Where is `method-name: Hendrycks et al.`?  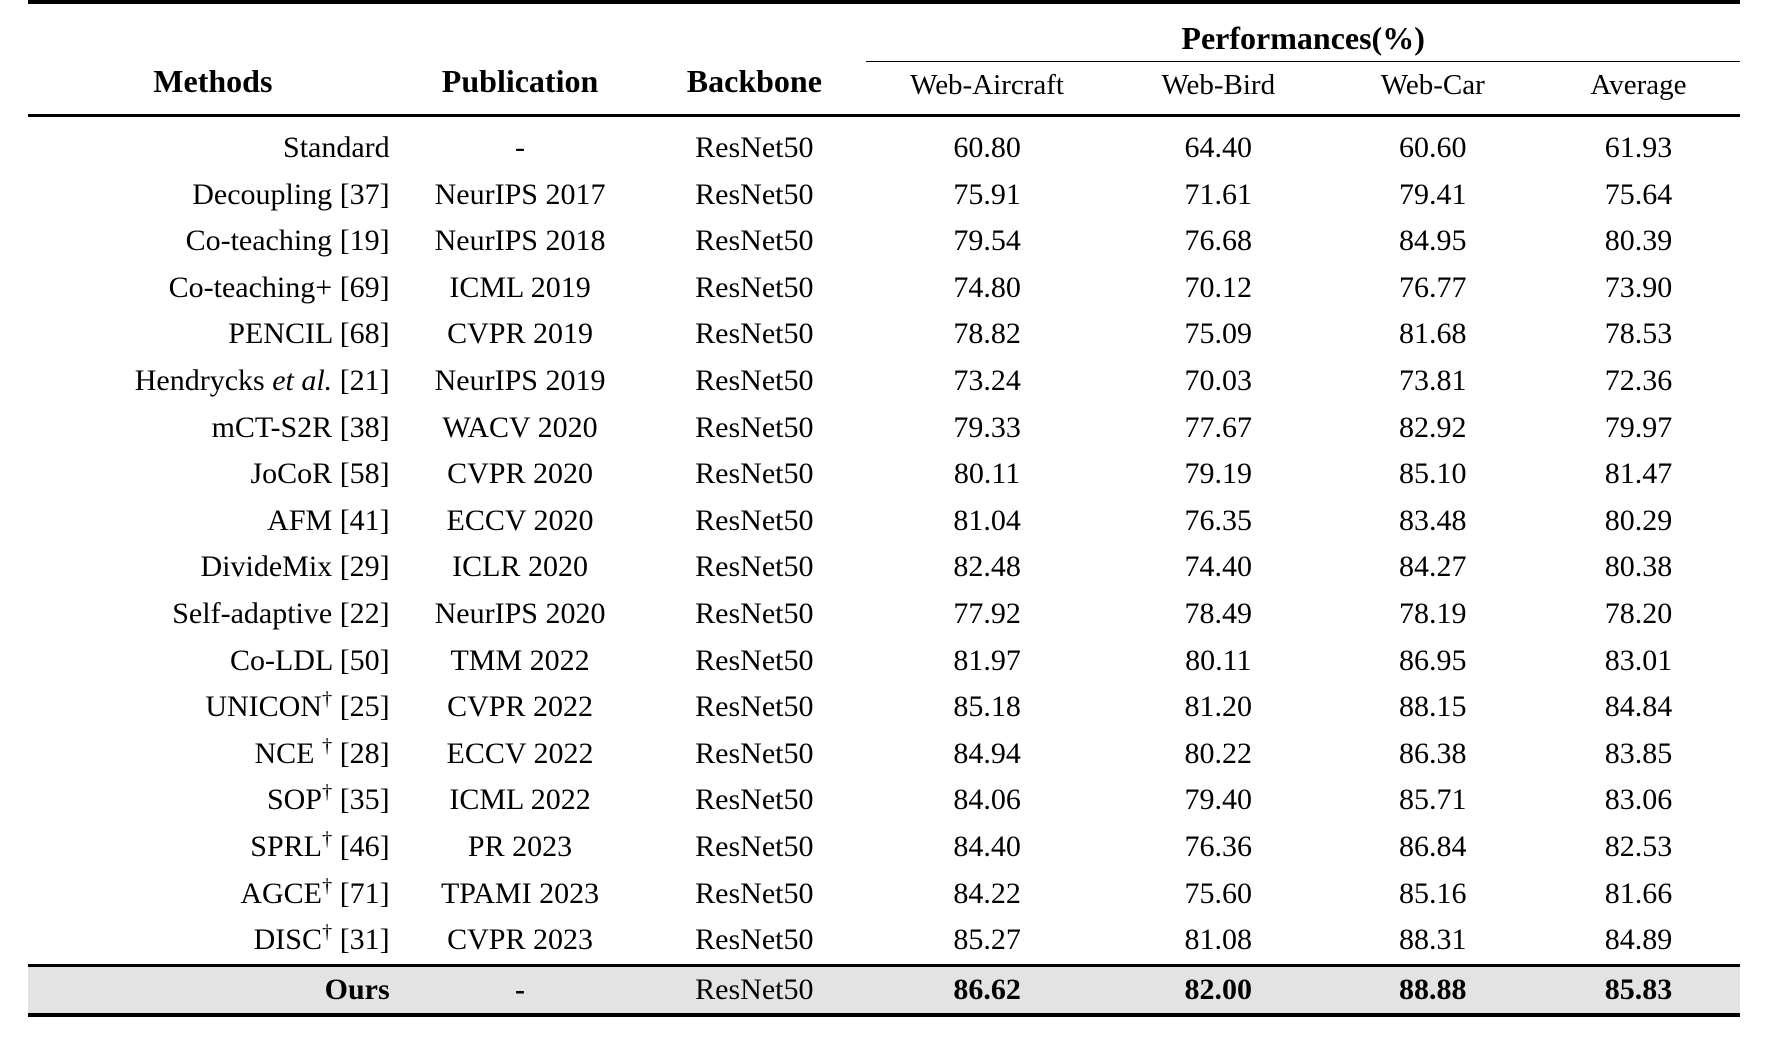
method-name: Hendrycks et al. is located at coordinates (233, 380).